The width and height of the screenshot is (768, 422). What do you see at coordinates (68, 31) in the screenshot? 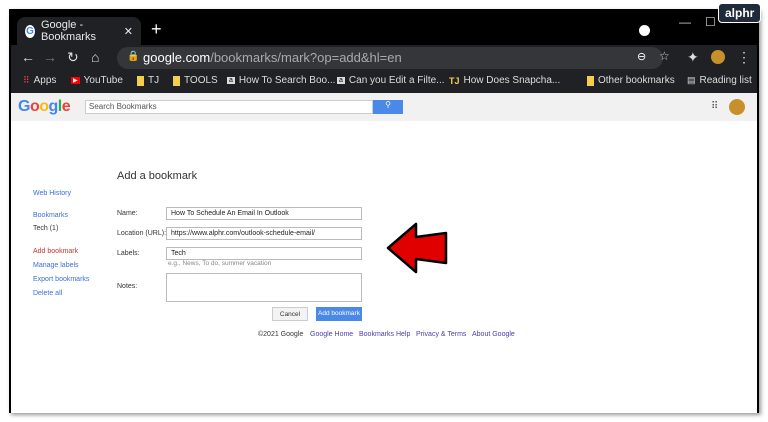
I see `tab-title: Google - Bookmarks` at bounding box center [68, 31].